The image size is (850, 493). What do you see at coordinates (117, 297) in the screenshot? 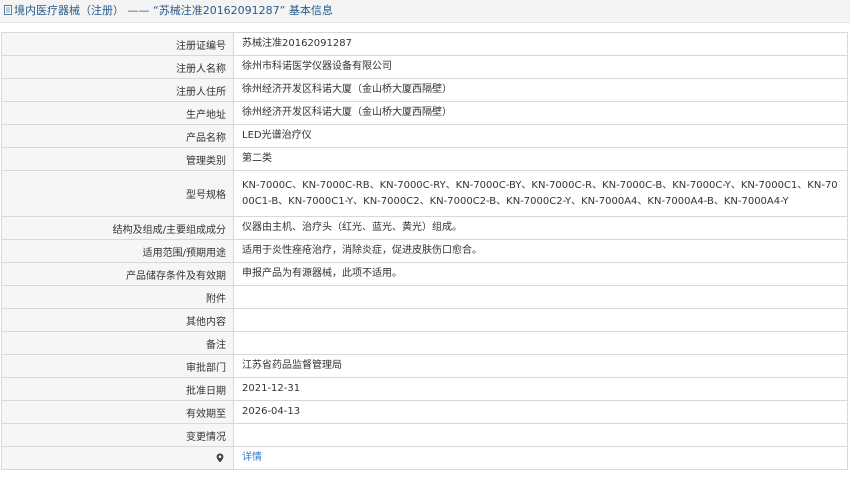
I see `row-label: 附件` at bounding box center [117, 297].